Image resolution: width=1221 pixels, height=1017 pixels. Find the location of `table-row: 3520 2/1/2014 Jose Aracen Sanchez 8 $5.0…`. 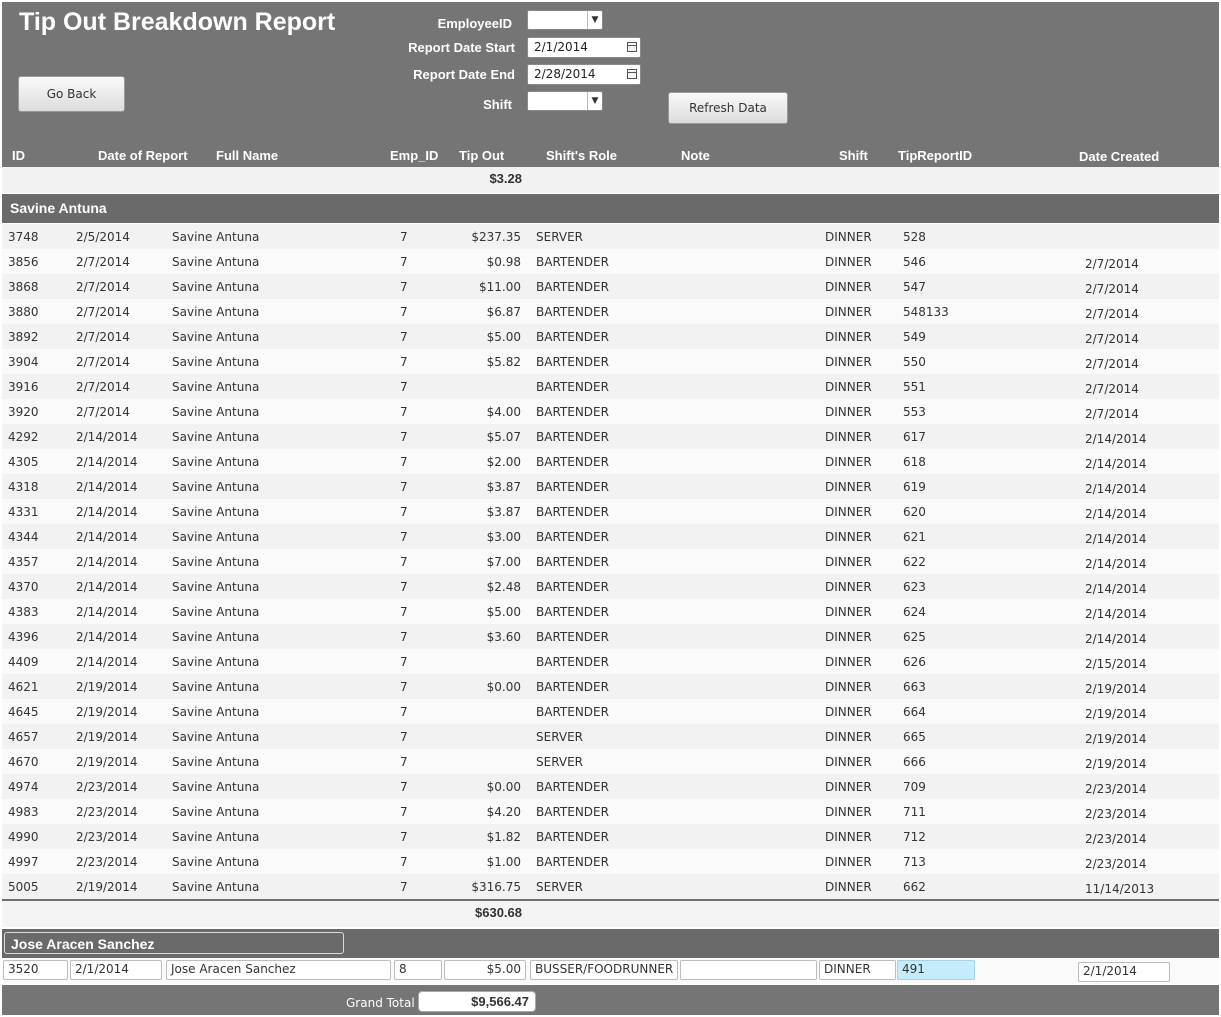

table-row: 3520 2/1/2014 Jose Aracen Sanchez 8 $5.0… is located at coordinates (610, 971).